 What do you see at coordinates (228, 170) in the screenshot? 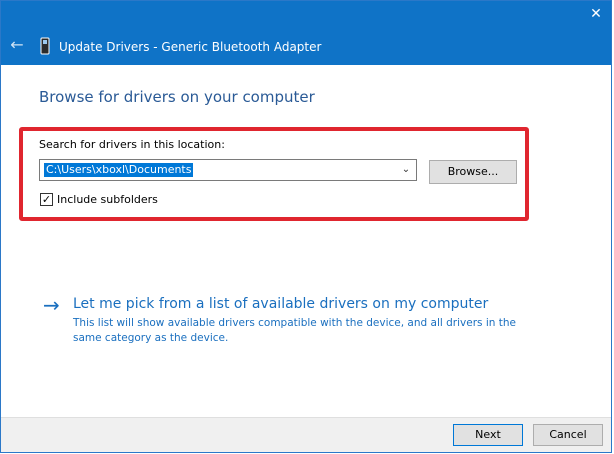
I see `path-combobox: C:\Users\xboxl\Documents ⌄` at bounding box center [228, 170].